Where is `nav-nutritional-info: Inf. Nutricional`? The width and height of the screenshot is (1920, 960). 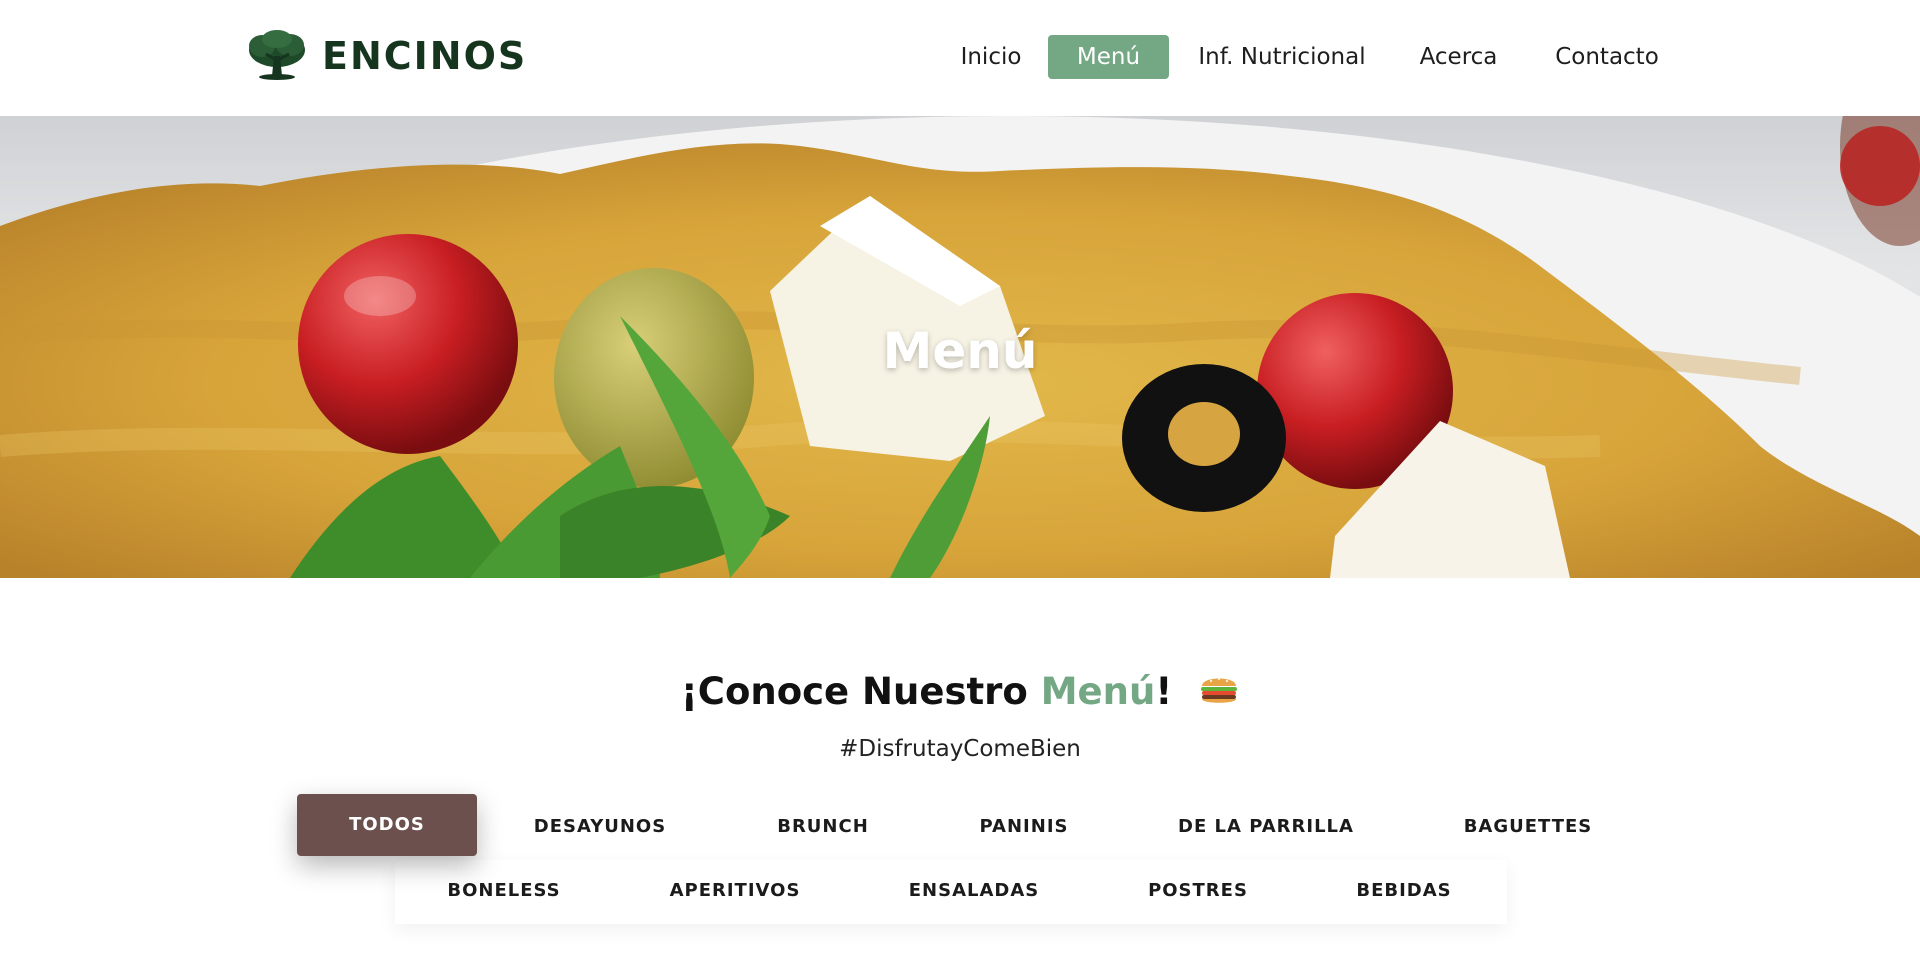
nav-nutritional-info: Inf. Nutricional is located at coordinates (1282, 57).